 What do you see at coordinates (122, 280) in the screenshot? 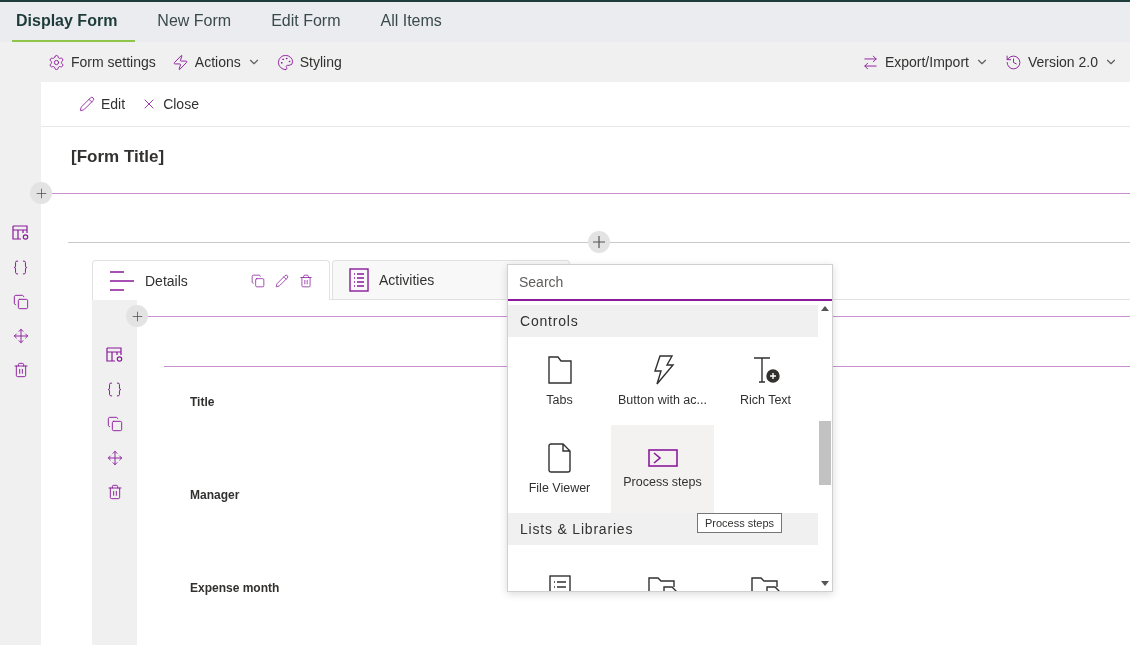
I see `lines-icon` at bounding box center [122, 280].